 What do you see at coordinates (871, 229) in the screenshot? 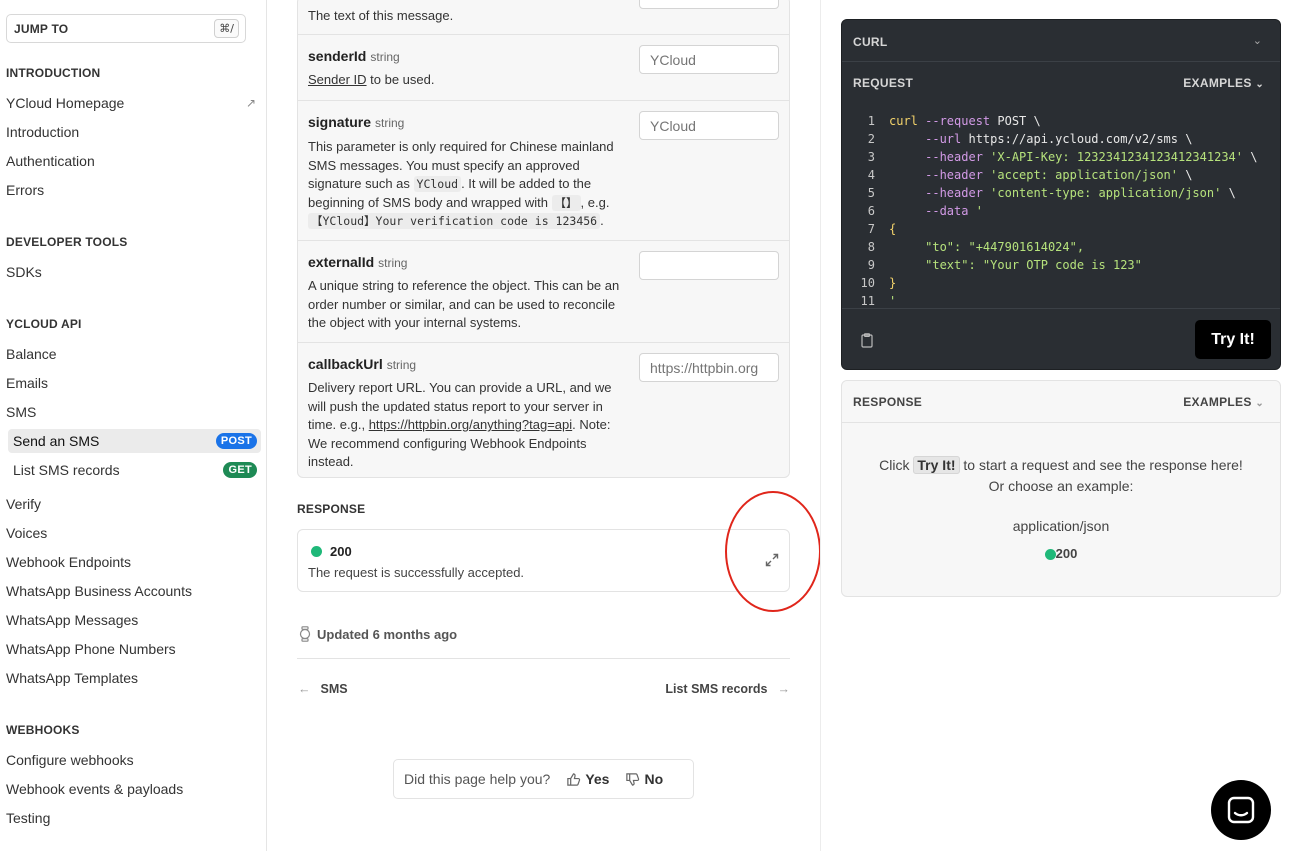
I see `line-number: 7` at bounding box center [871, 229].